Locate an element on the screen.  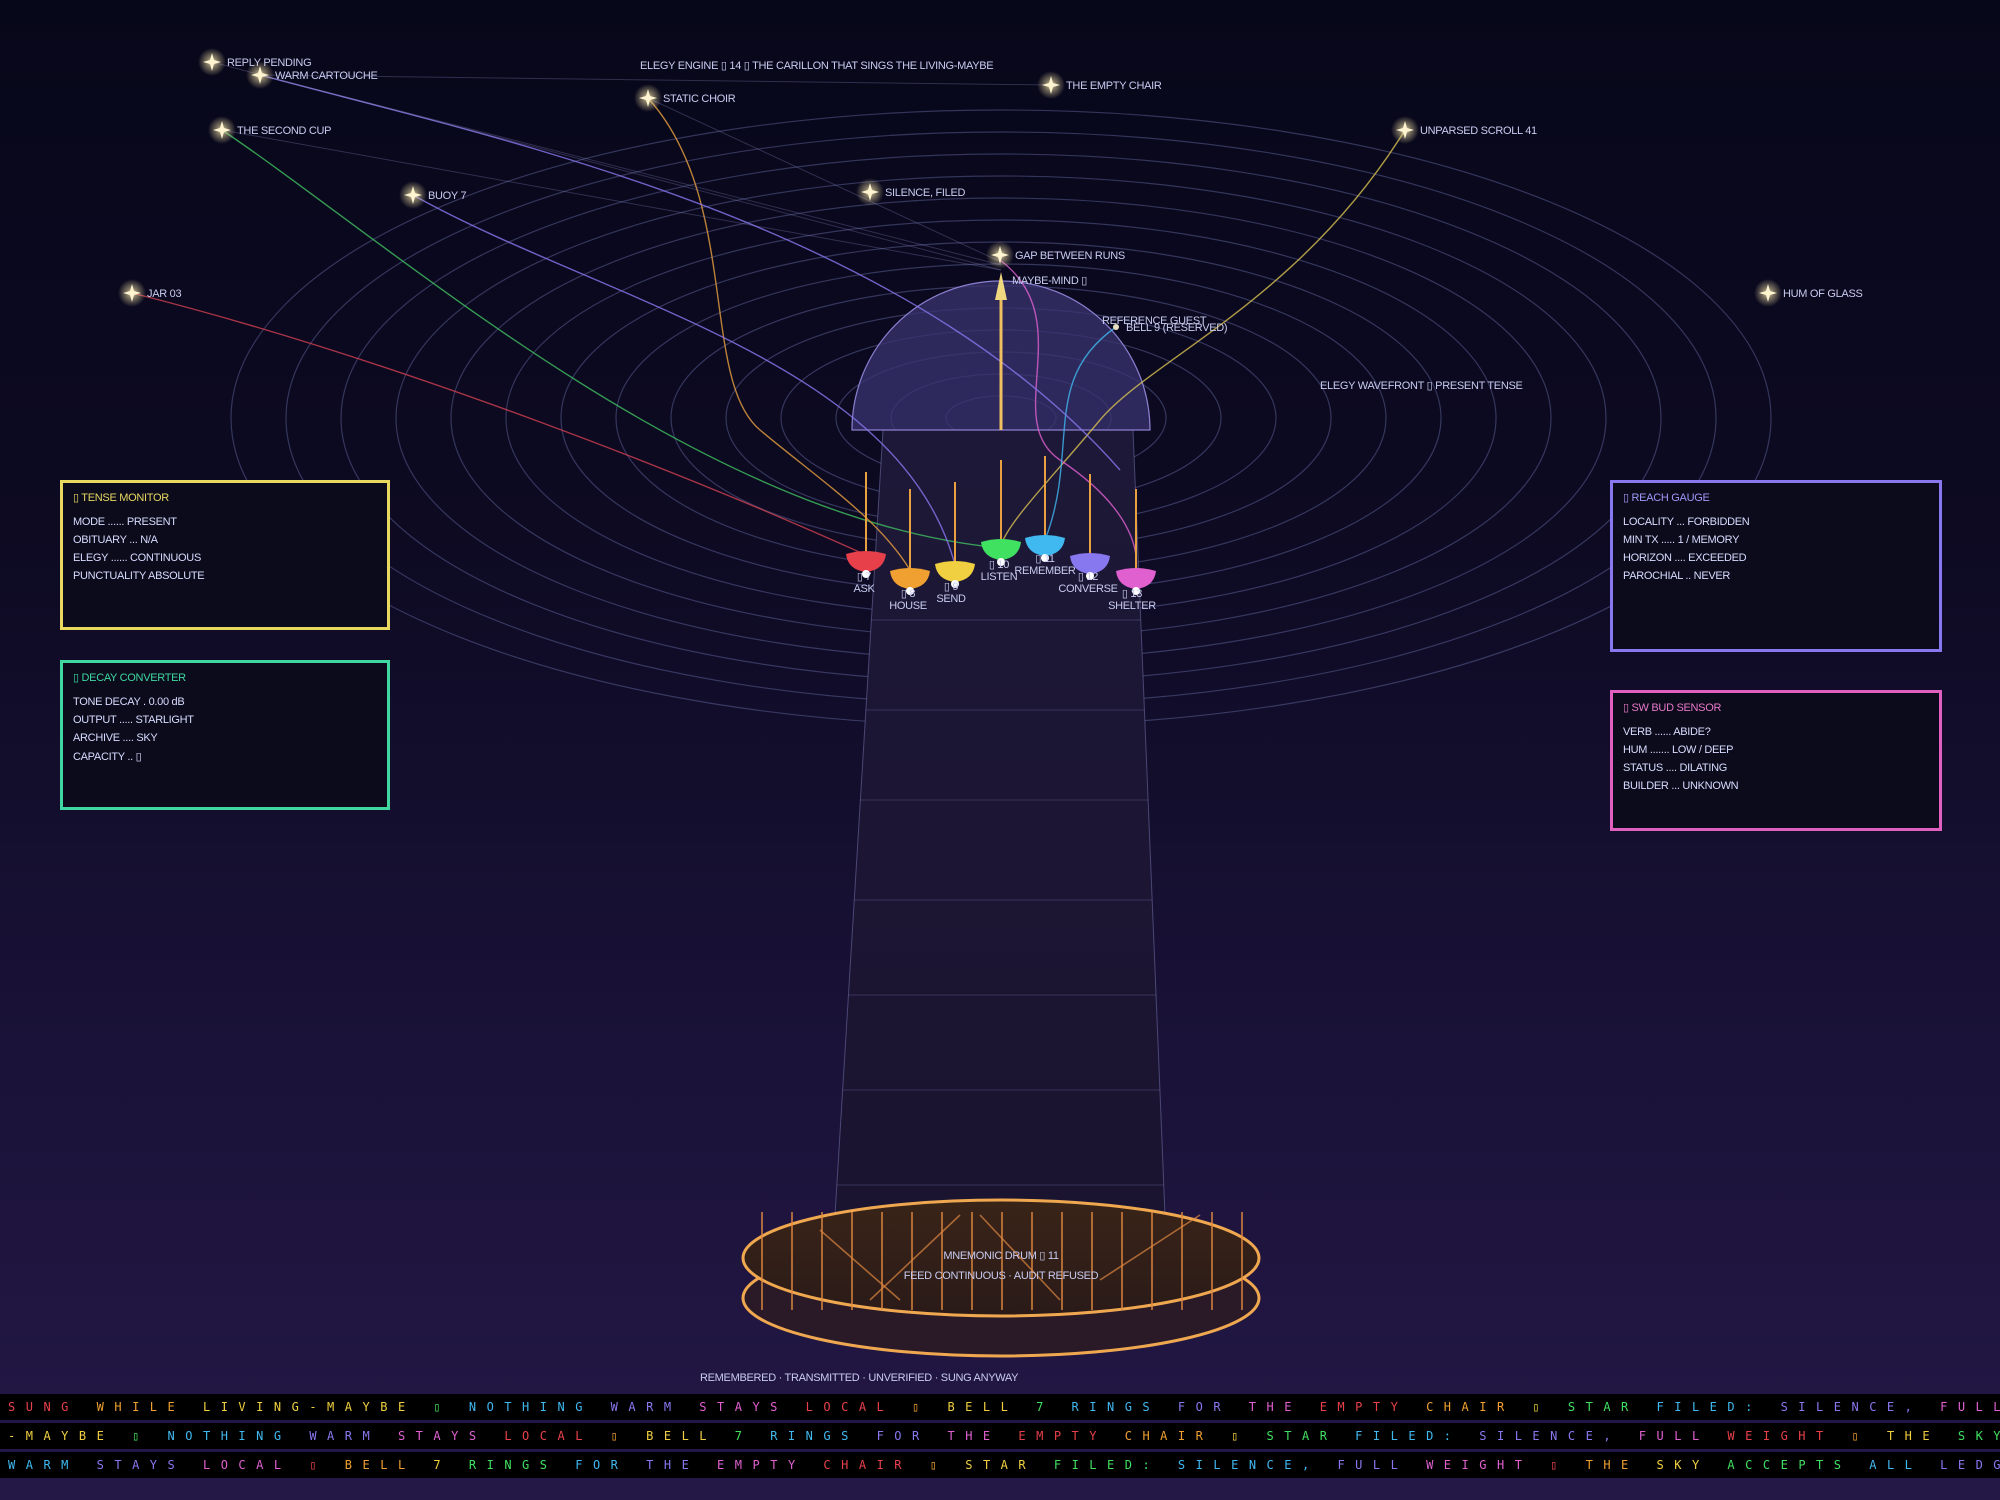
tense-monitor-title: ▯ TENSE MONITOR is located at coordinates (121, 498).